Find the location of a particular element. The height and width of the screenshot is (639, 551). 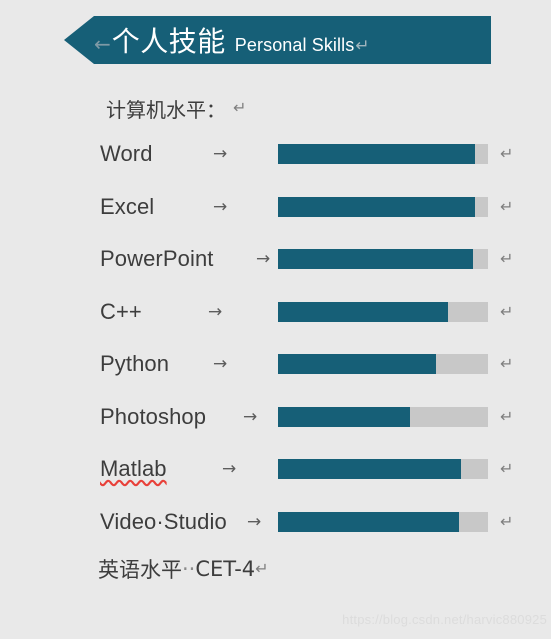

skill-name-label: Word is located at coordinates (126, 154).